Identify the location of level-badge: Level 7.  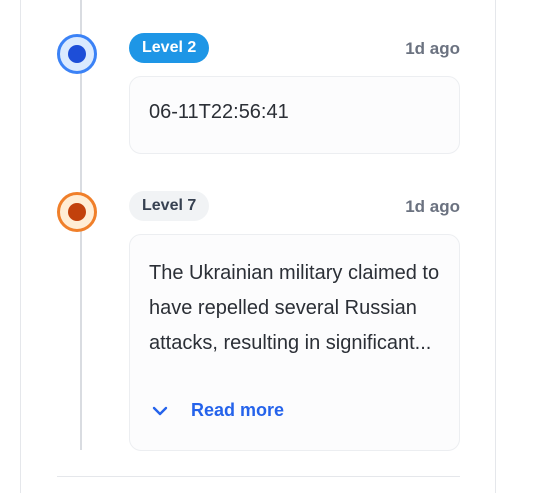
(169, 206).